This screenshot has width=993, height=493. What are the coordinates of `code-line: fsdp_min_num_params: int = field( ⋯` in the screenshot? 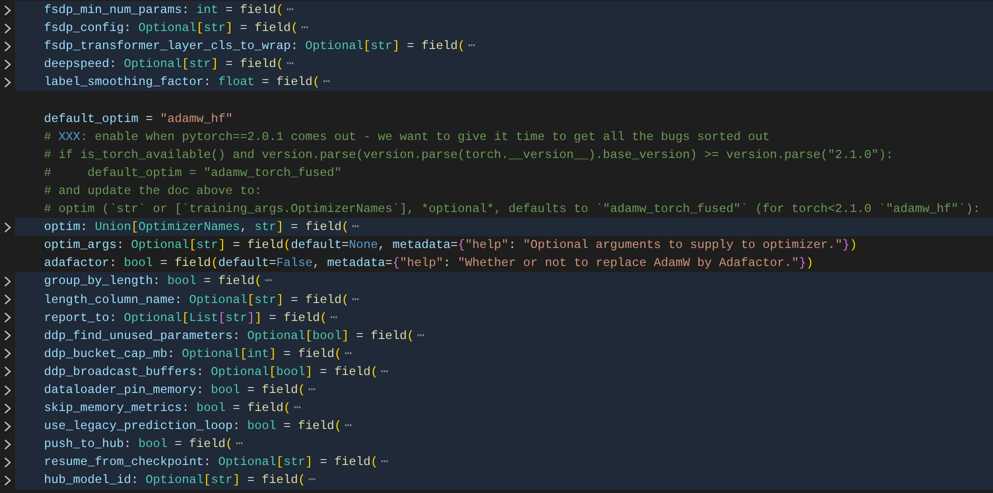 It's located at (169, 11).